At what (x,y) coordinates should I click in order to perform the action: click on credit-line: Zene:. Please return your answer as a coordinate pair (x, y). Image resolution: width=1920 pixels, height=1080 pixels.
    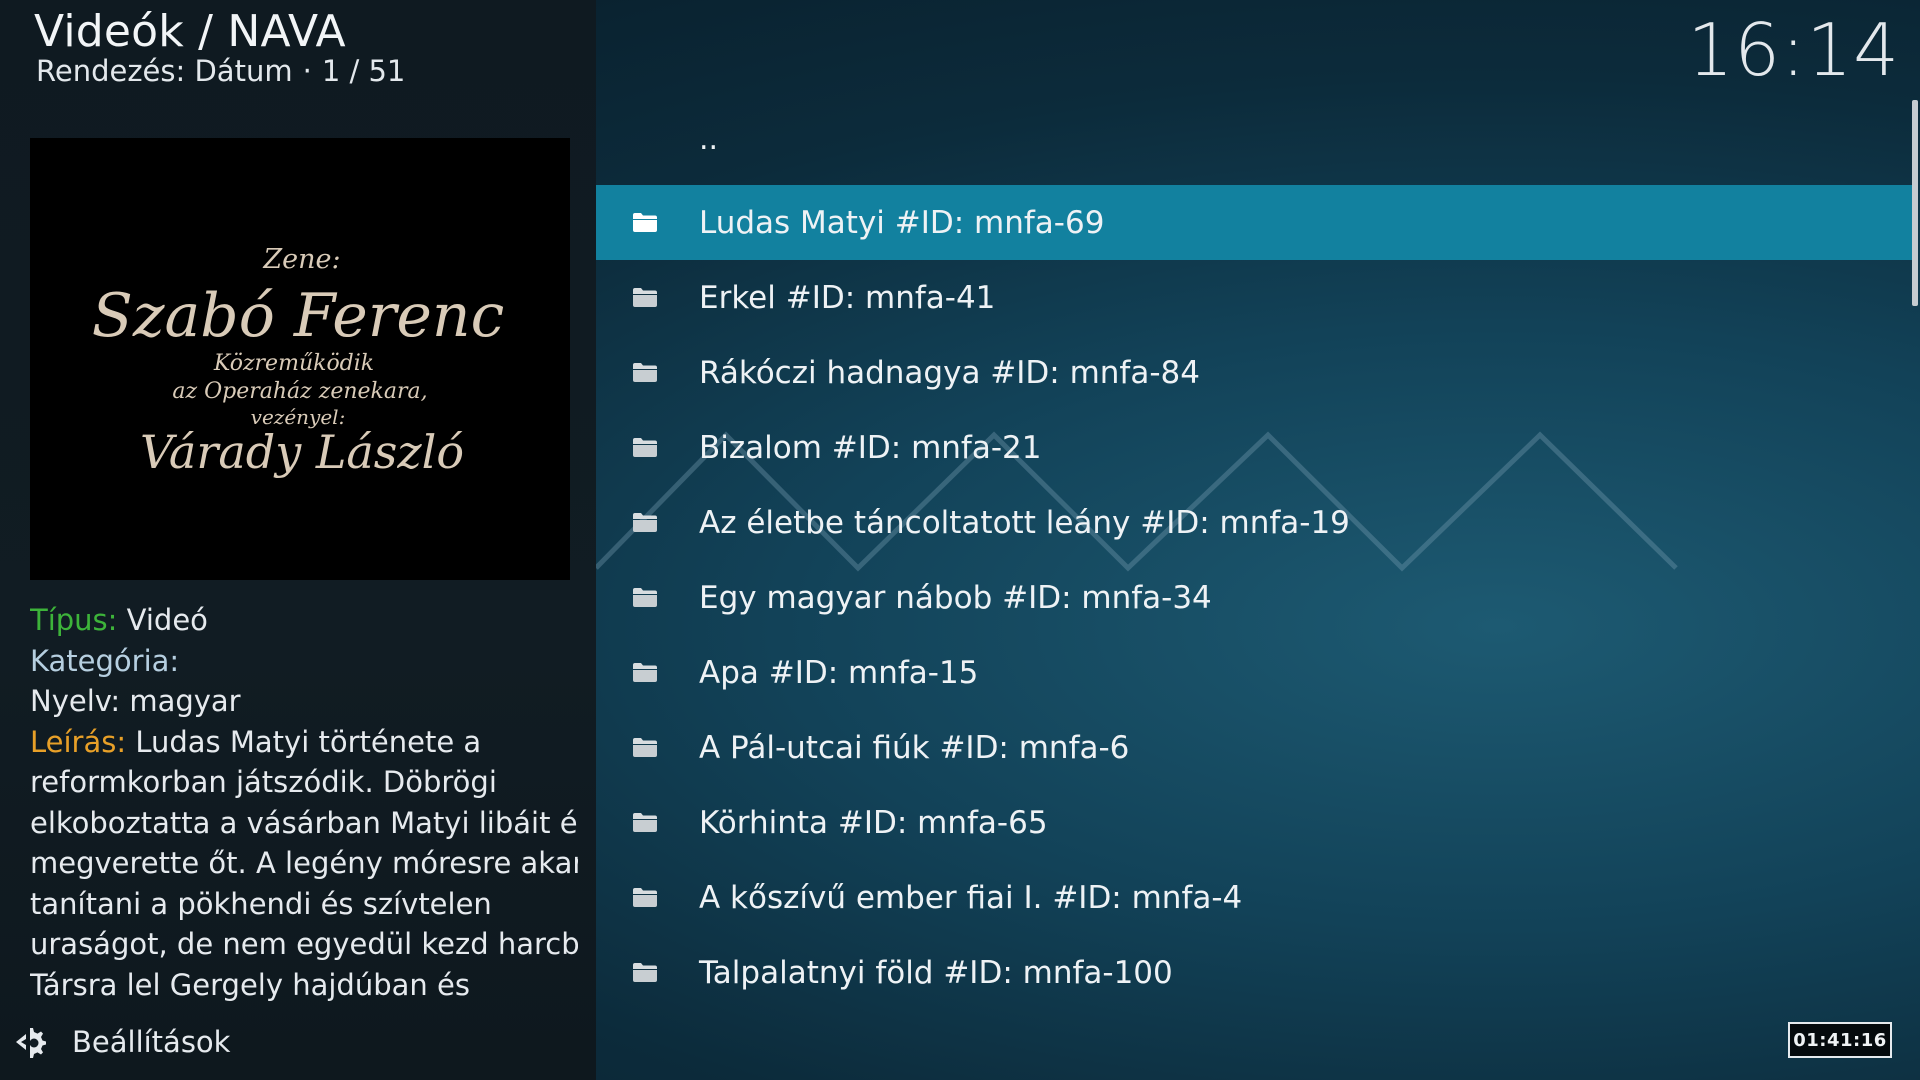
    Looking at the image, I should click on (301, 259).